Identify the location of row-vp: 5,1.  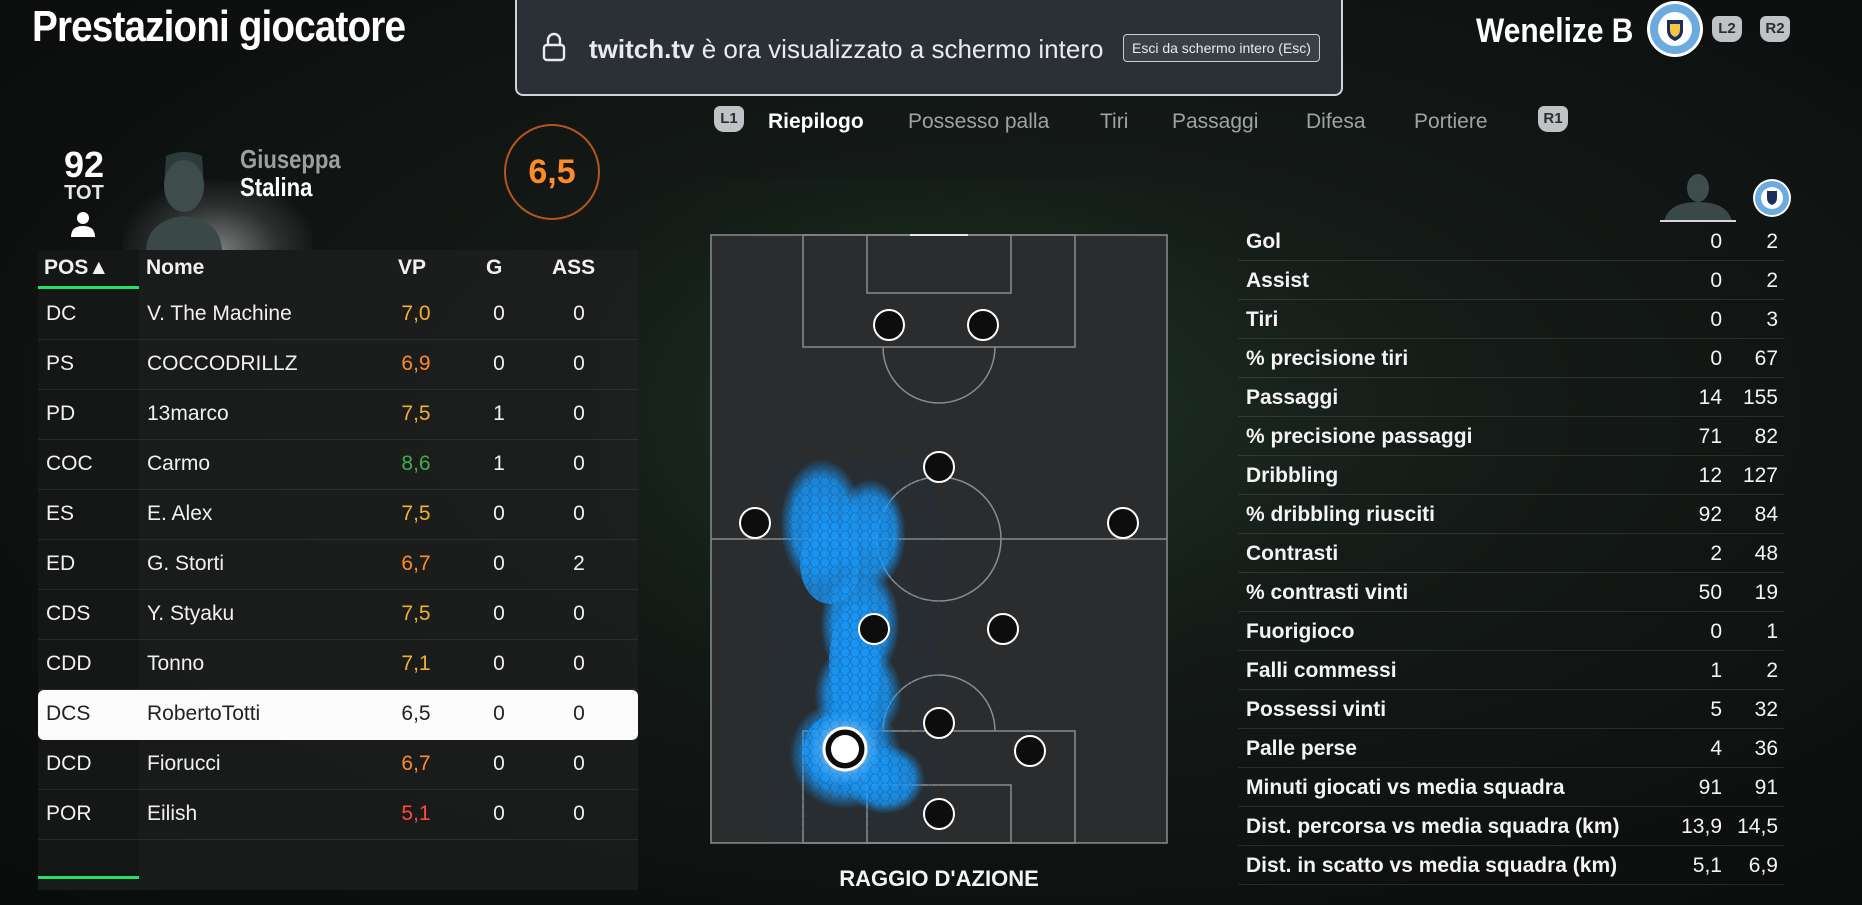
(416, 813).